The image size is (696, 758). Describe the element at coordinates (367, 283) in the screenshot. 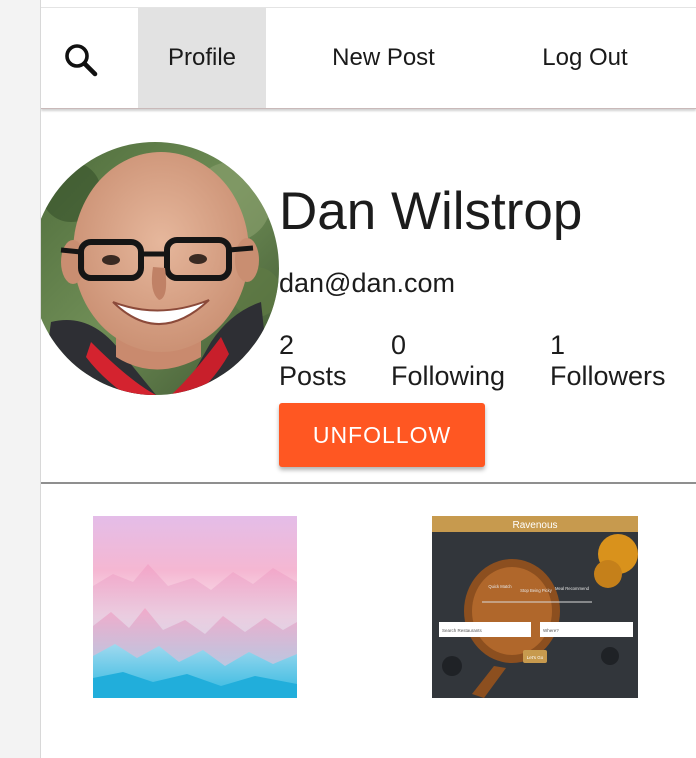

I see `profile-email: dan@dan.com` at that location.